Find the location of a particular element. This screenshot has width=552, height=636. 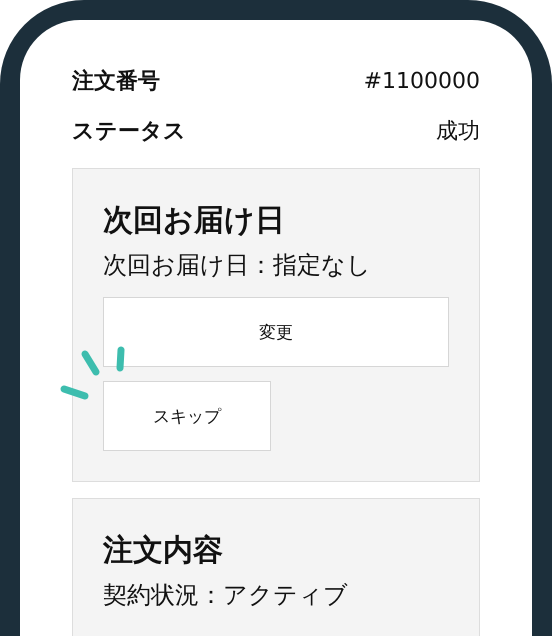

info-label: 注文番号 is located at coordinates (116, 82).